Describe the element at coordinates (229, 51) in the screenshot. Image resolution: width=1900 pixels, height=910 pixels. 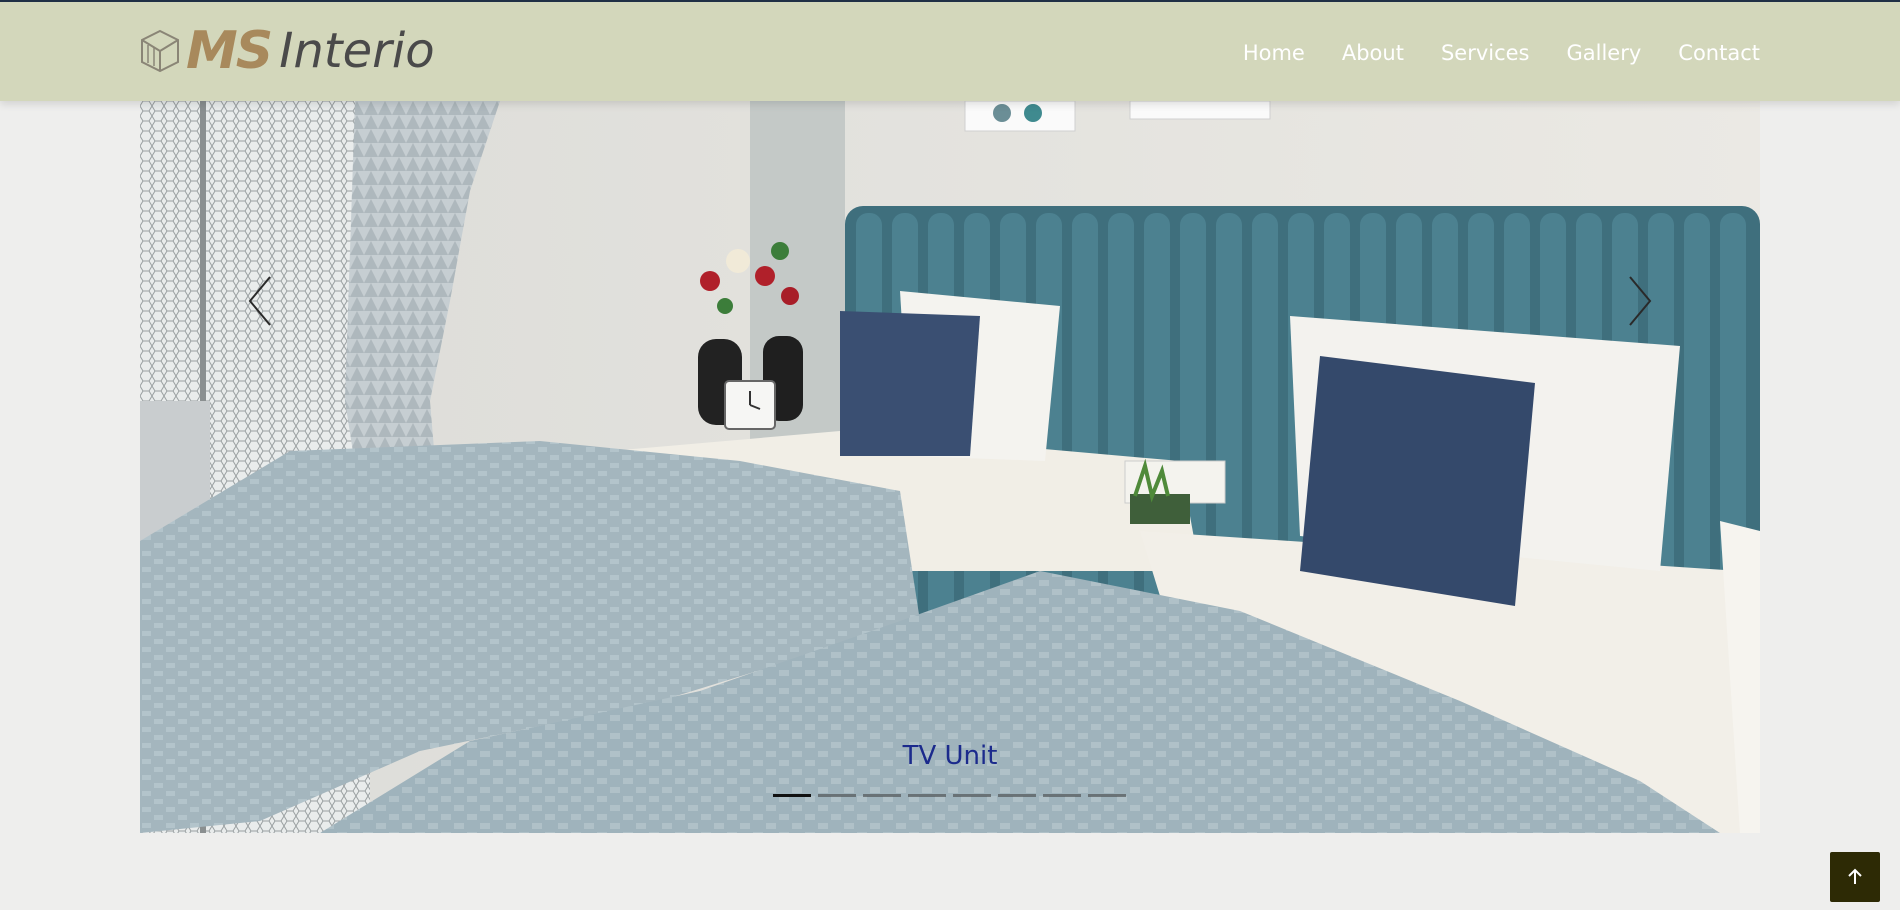
I see `logo-ms-text: MS` at that location.